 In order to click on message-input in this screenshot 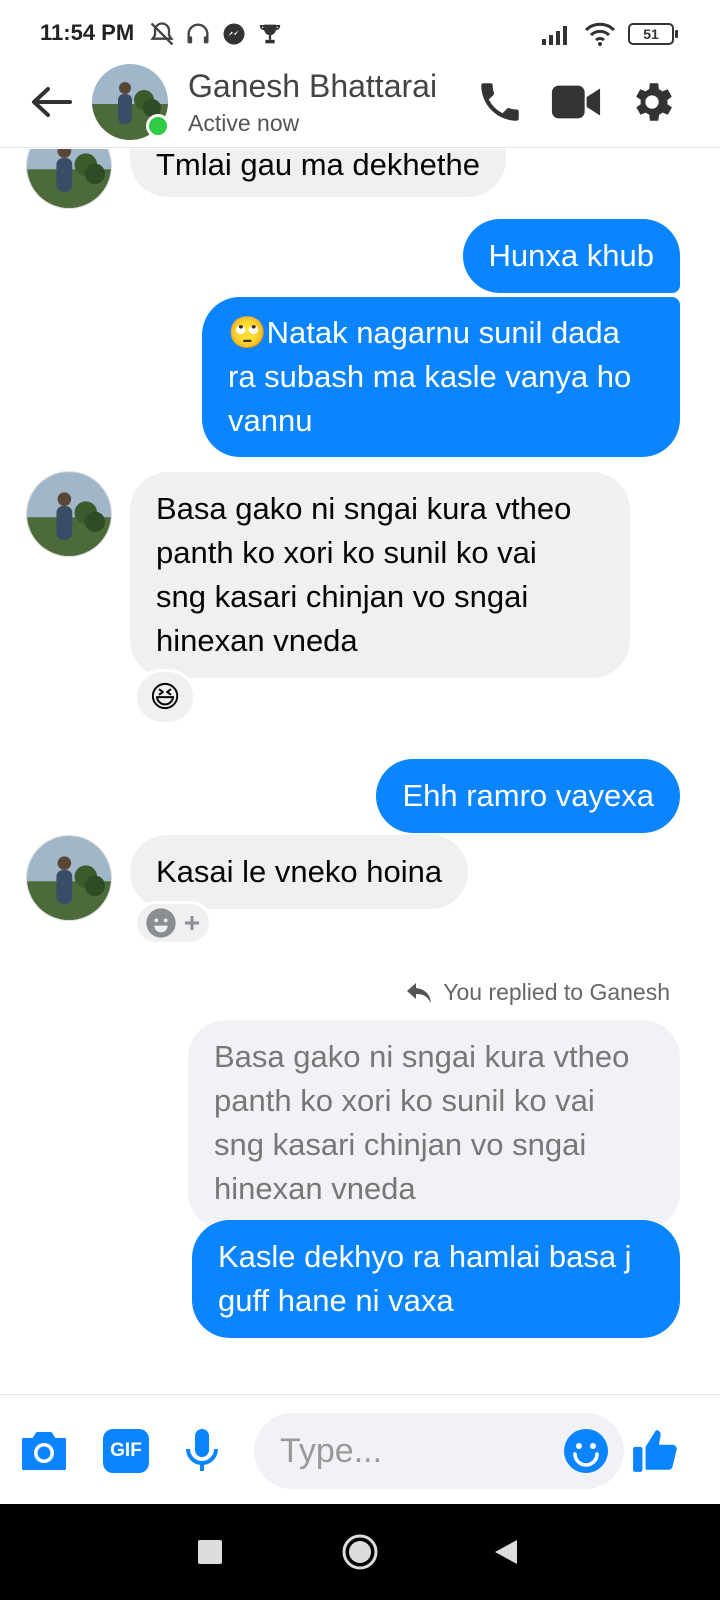, I will do `click(410, 1451)`.